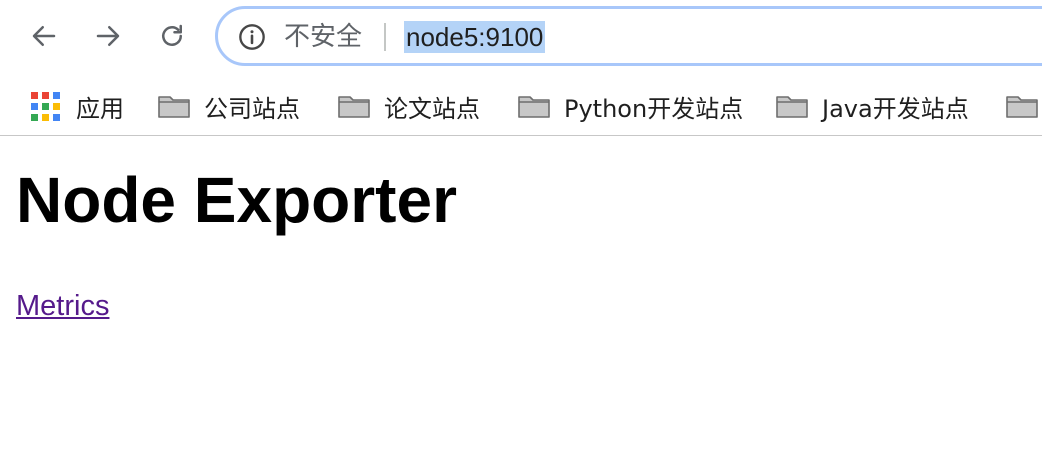 This screenshot has height=452, width=1042. I want to click on bookmark-folder-papers: 论文站点, so click(409, 106).